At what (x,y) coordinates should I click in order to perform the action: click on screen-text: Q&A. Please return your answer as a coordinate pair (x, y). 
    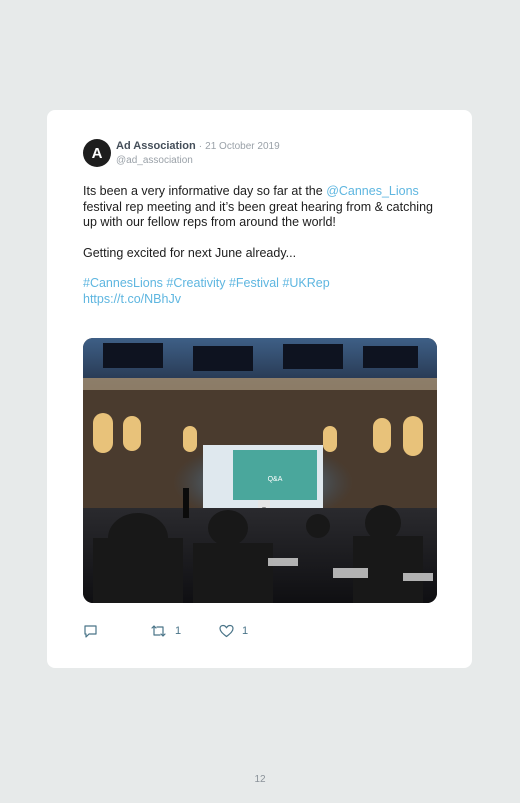
    Looking at the image, I should click on (275, 479).